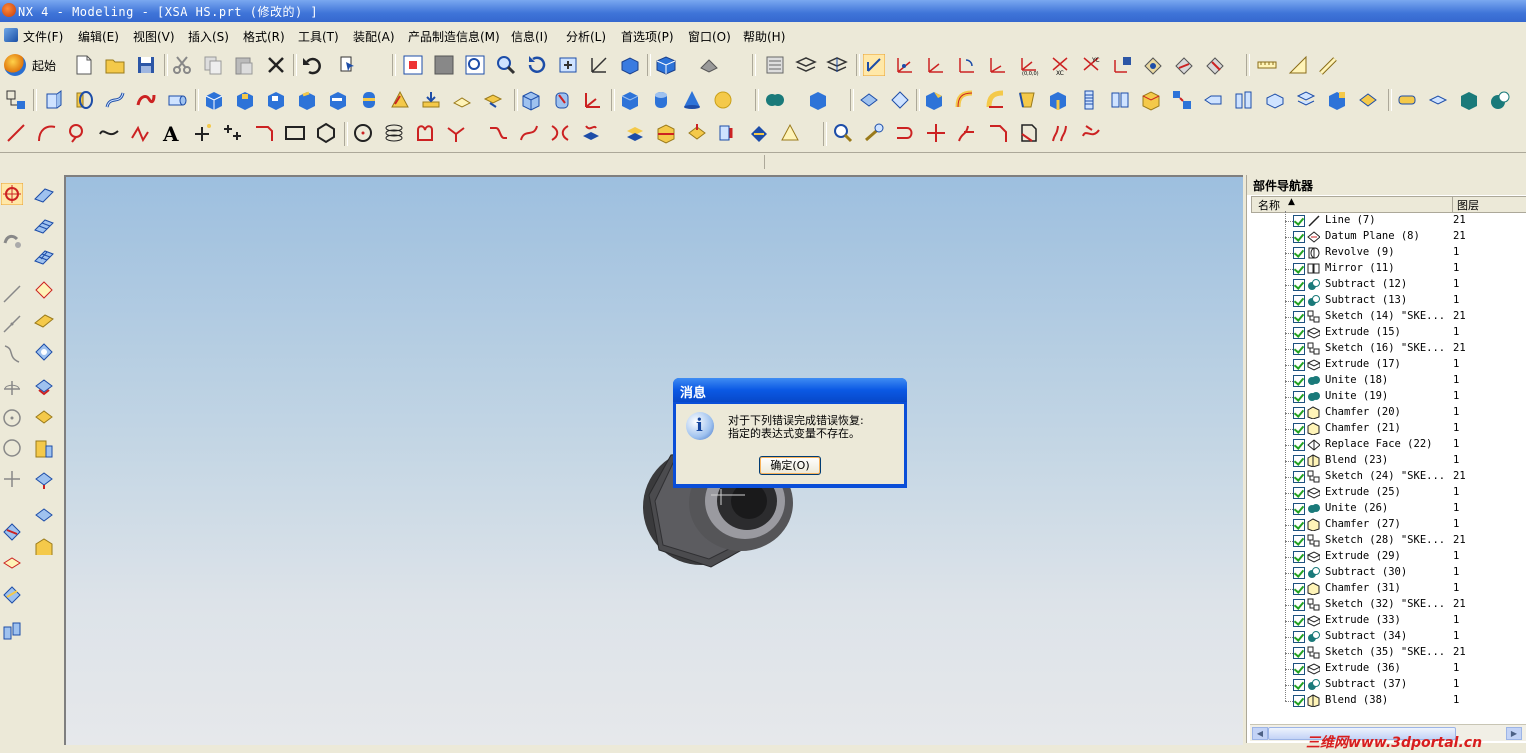 Image resolution: width=1526 pixels, height=753 pixels. I want to click on bounded-plane-icon, so click(493, 100).